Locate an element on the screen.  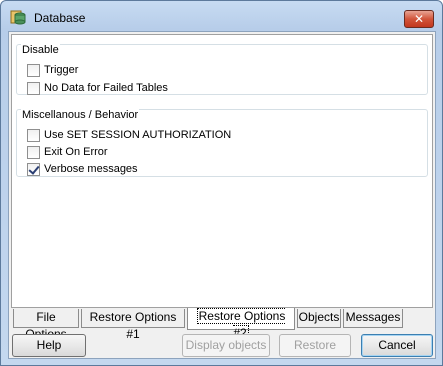
tab-restore-options-1-label: Restore Options #1 is located at coordinates (133, 325).